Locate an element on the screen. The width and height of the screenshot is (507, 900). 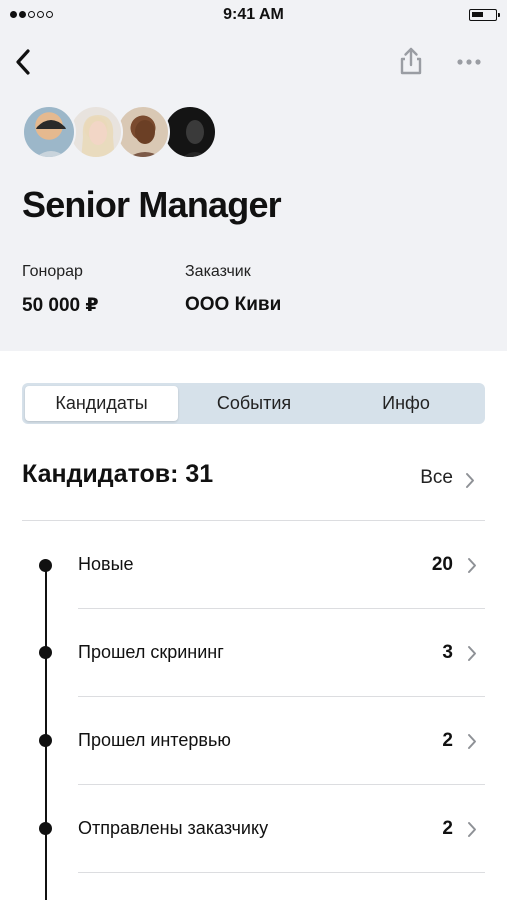
more-button is located at coordinates (469, 62).